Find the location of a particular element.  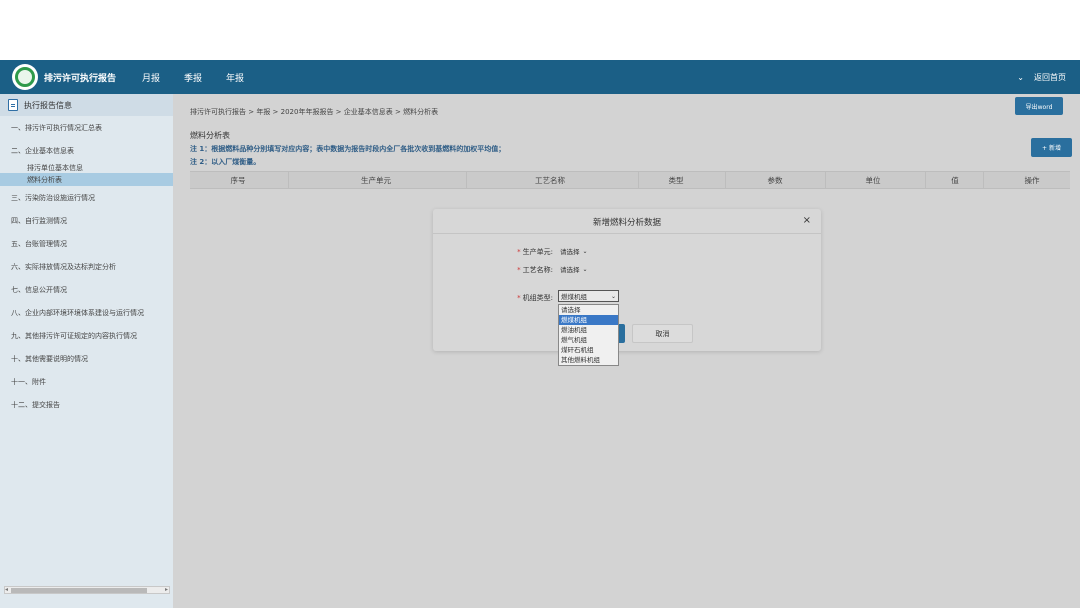

scrollbar-thumb is located at coordinates (79, 590).